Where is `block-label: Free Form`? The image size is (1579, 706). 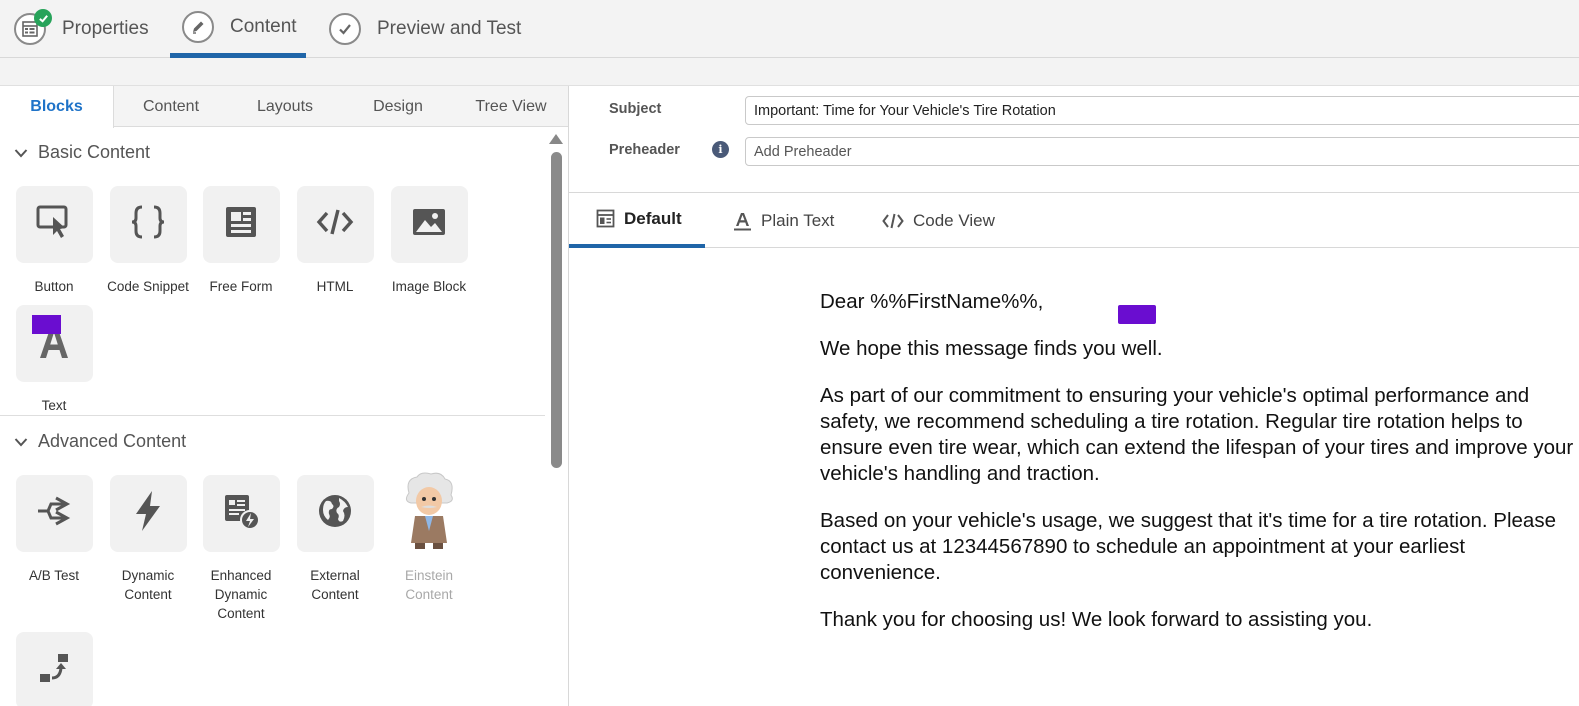
block-label: Free Form is located at coordinates (241, 286).